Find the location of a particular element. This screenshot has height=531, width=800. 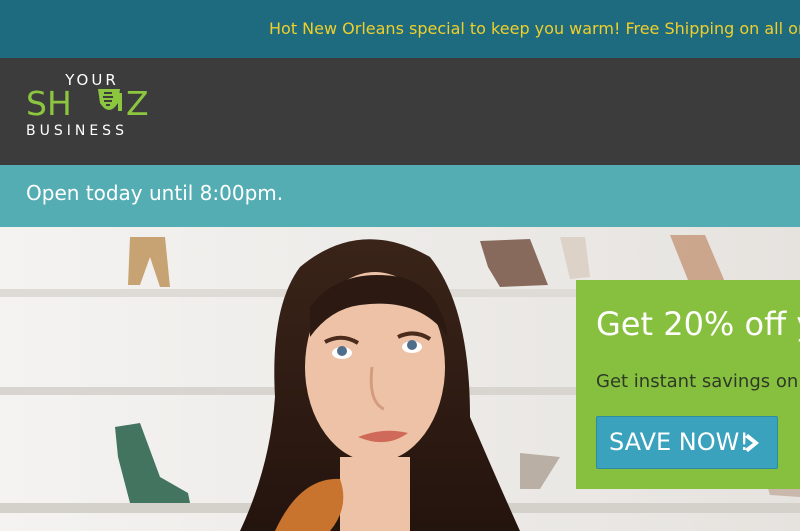

logo-business: BUSINESS is located at coordinates (77, 130).